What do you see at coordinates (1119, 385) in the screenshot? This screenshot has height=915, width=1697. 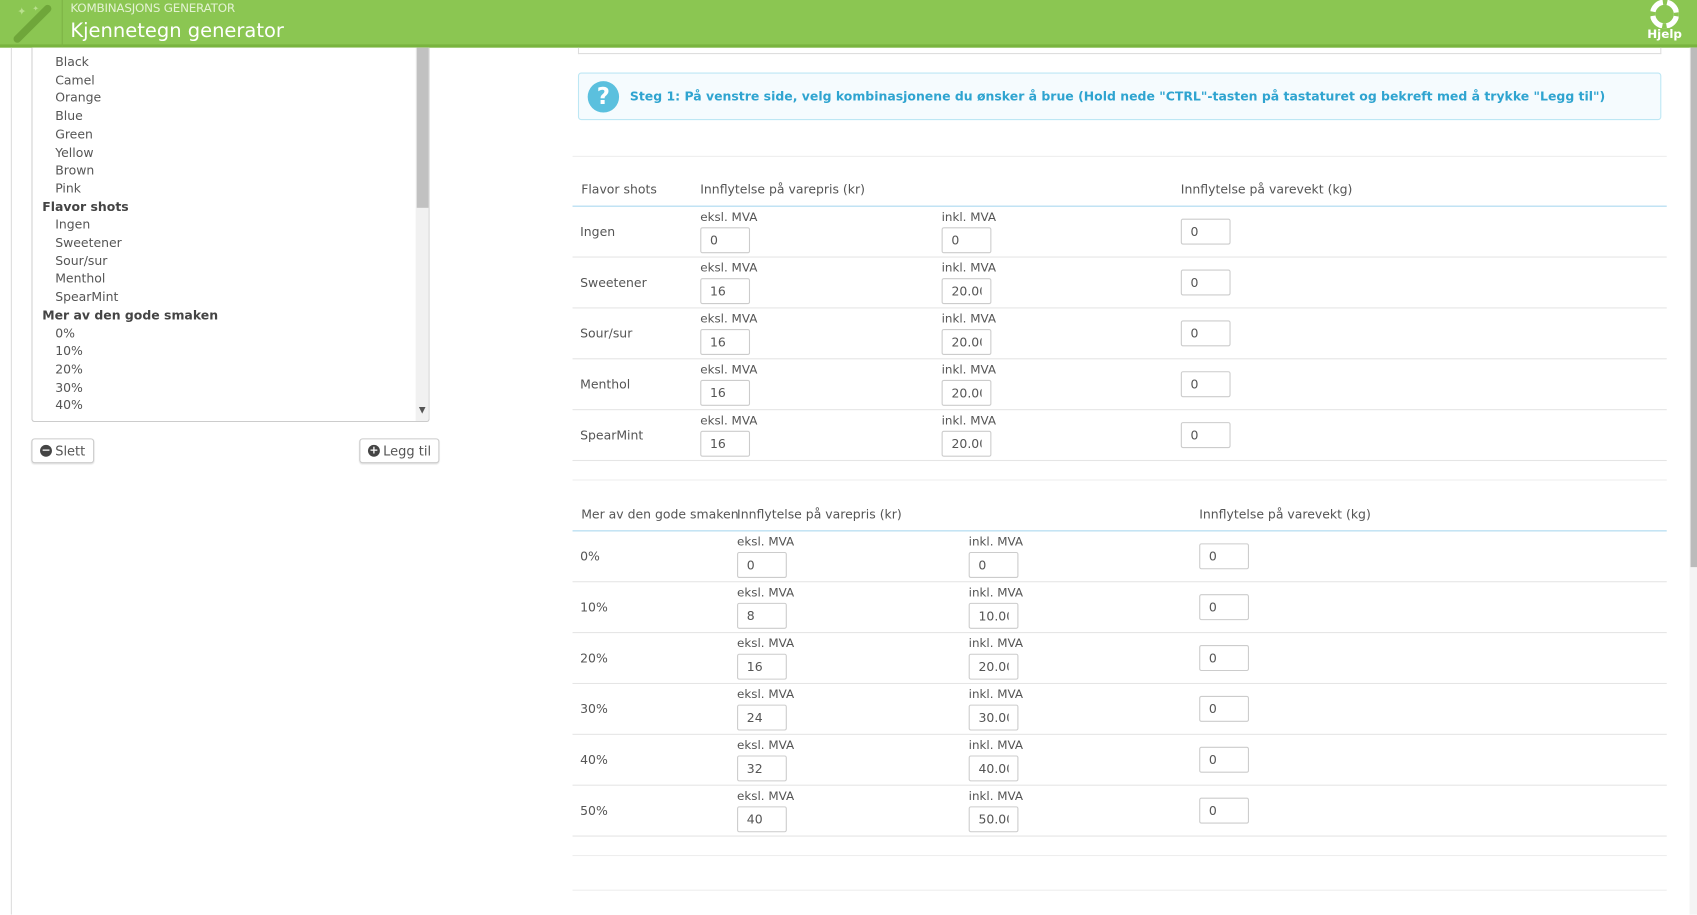 I see `table-row: Menthol eksl. MVA inkl. MVA` at bounding box center [1119, 385].